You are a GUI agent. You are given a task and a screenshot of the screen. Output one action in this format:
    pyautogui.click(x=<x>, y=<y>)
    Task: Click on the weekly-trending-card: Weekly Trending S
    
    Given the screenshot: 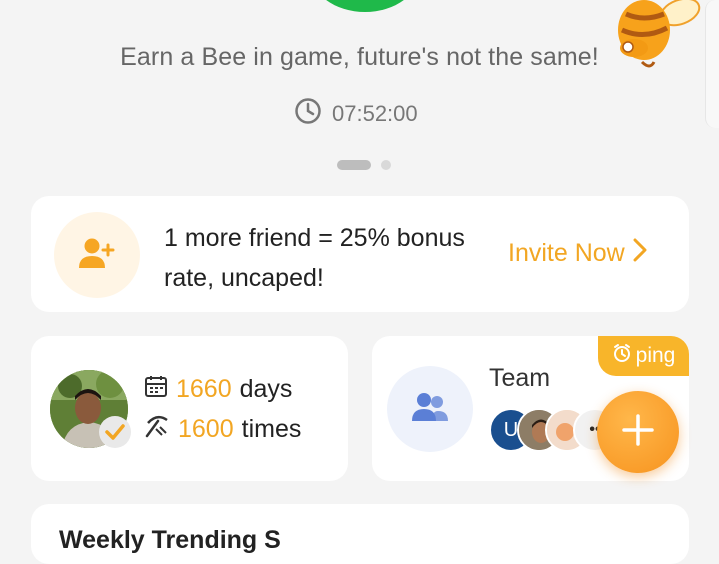 What is the action you would take?
    pyautogui.click(x=360, y=534)
    